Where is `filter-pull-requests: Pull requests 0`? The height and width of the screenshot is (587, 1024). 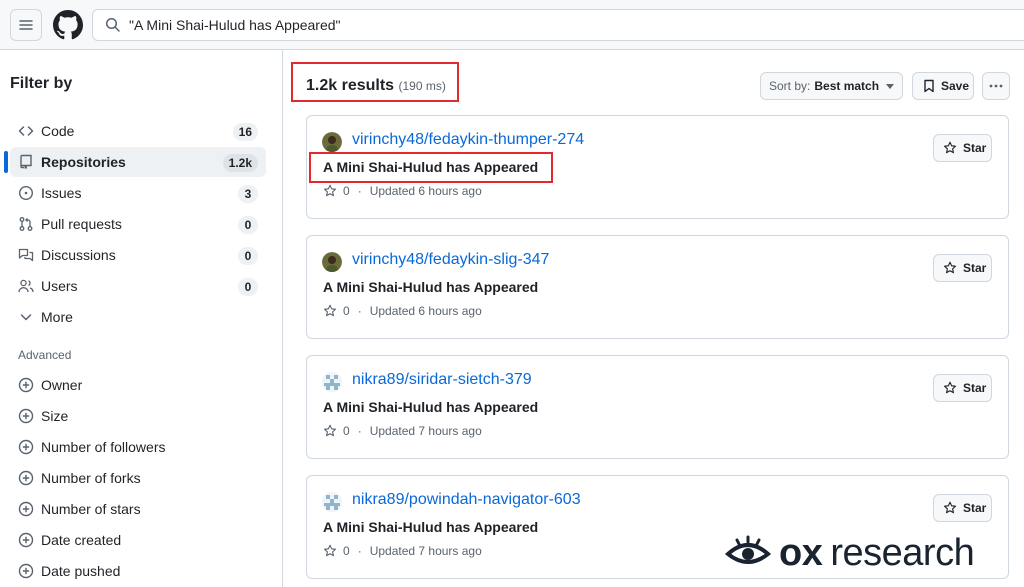
filter-pull-requests: Pull requests 0 is located at coordinates (138, 224).